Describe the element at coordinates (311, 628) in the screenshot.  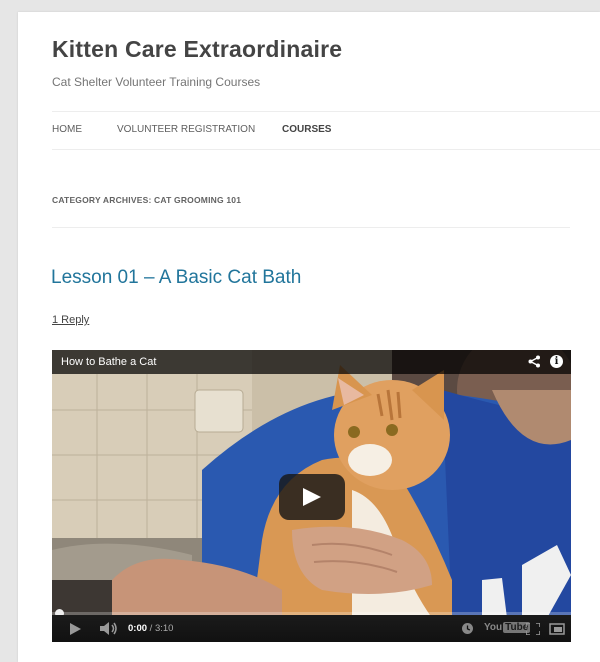
I see `video-controls: 0:00 / 3:10 You Tube` at that location.